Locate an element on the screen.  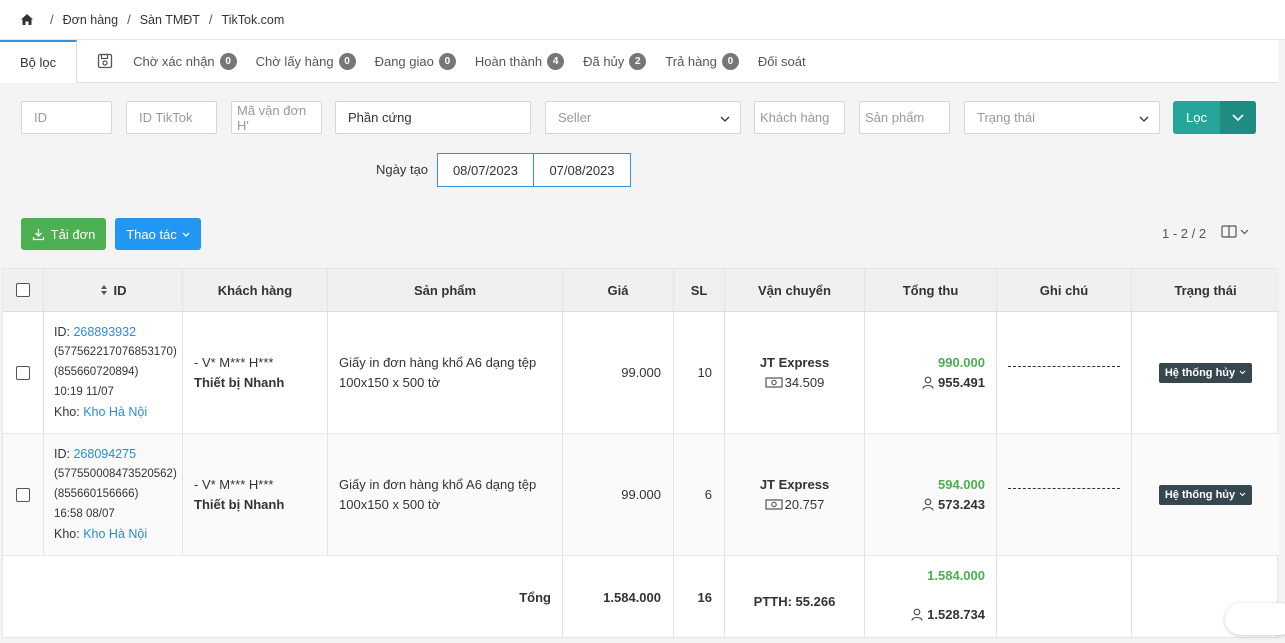
row-checkbox-cell is located at coordinates (23, 372).